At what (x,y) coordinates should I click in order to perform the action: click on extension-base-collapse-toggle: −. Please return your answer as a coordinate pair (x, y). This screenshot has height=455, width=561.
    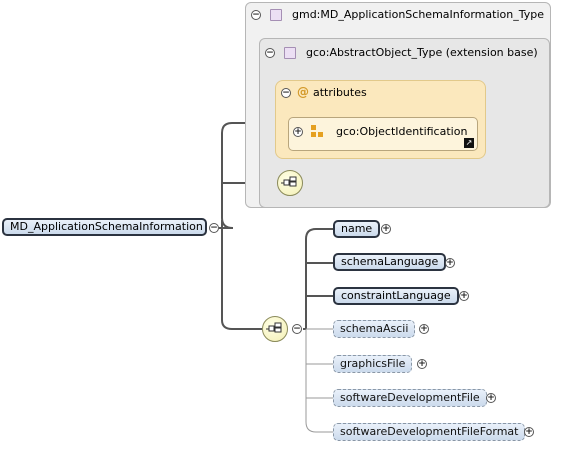
    Looking at the image, I should click on (270, 53).